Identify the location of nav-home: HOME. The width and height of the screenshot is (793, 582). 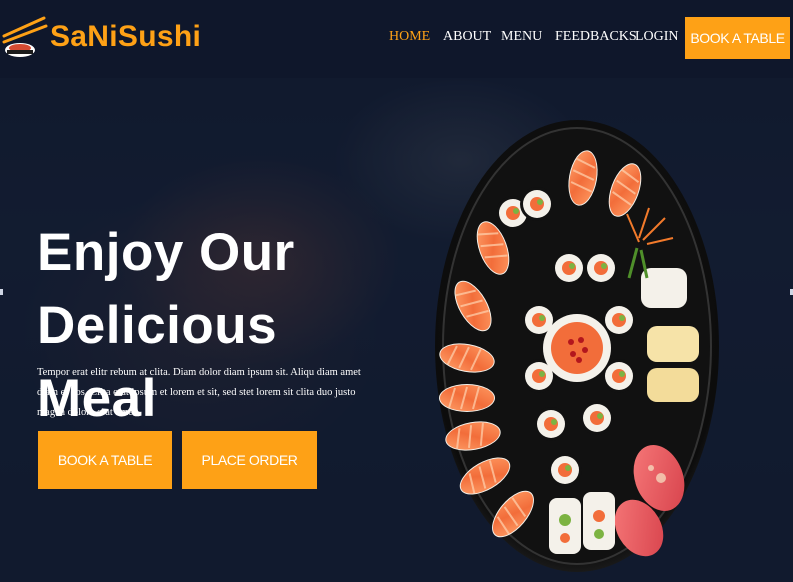
(409, 37).